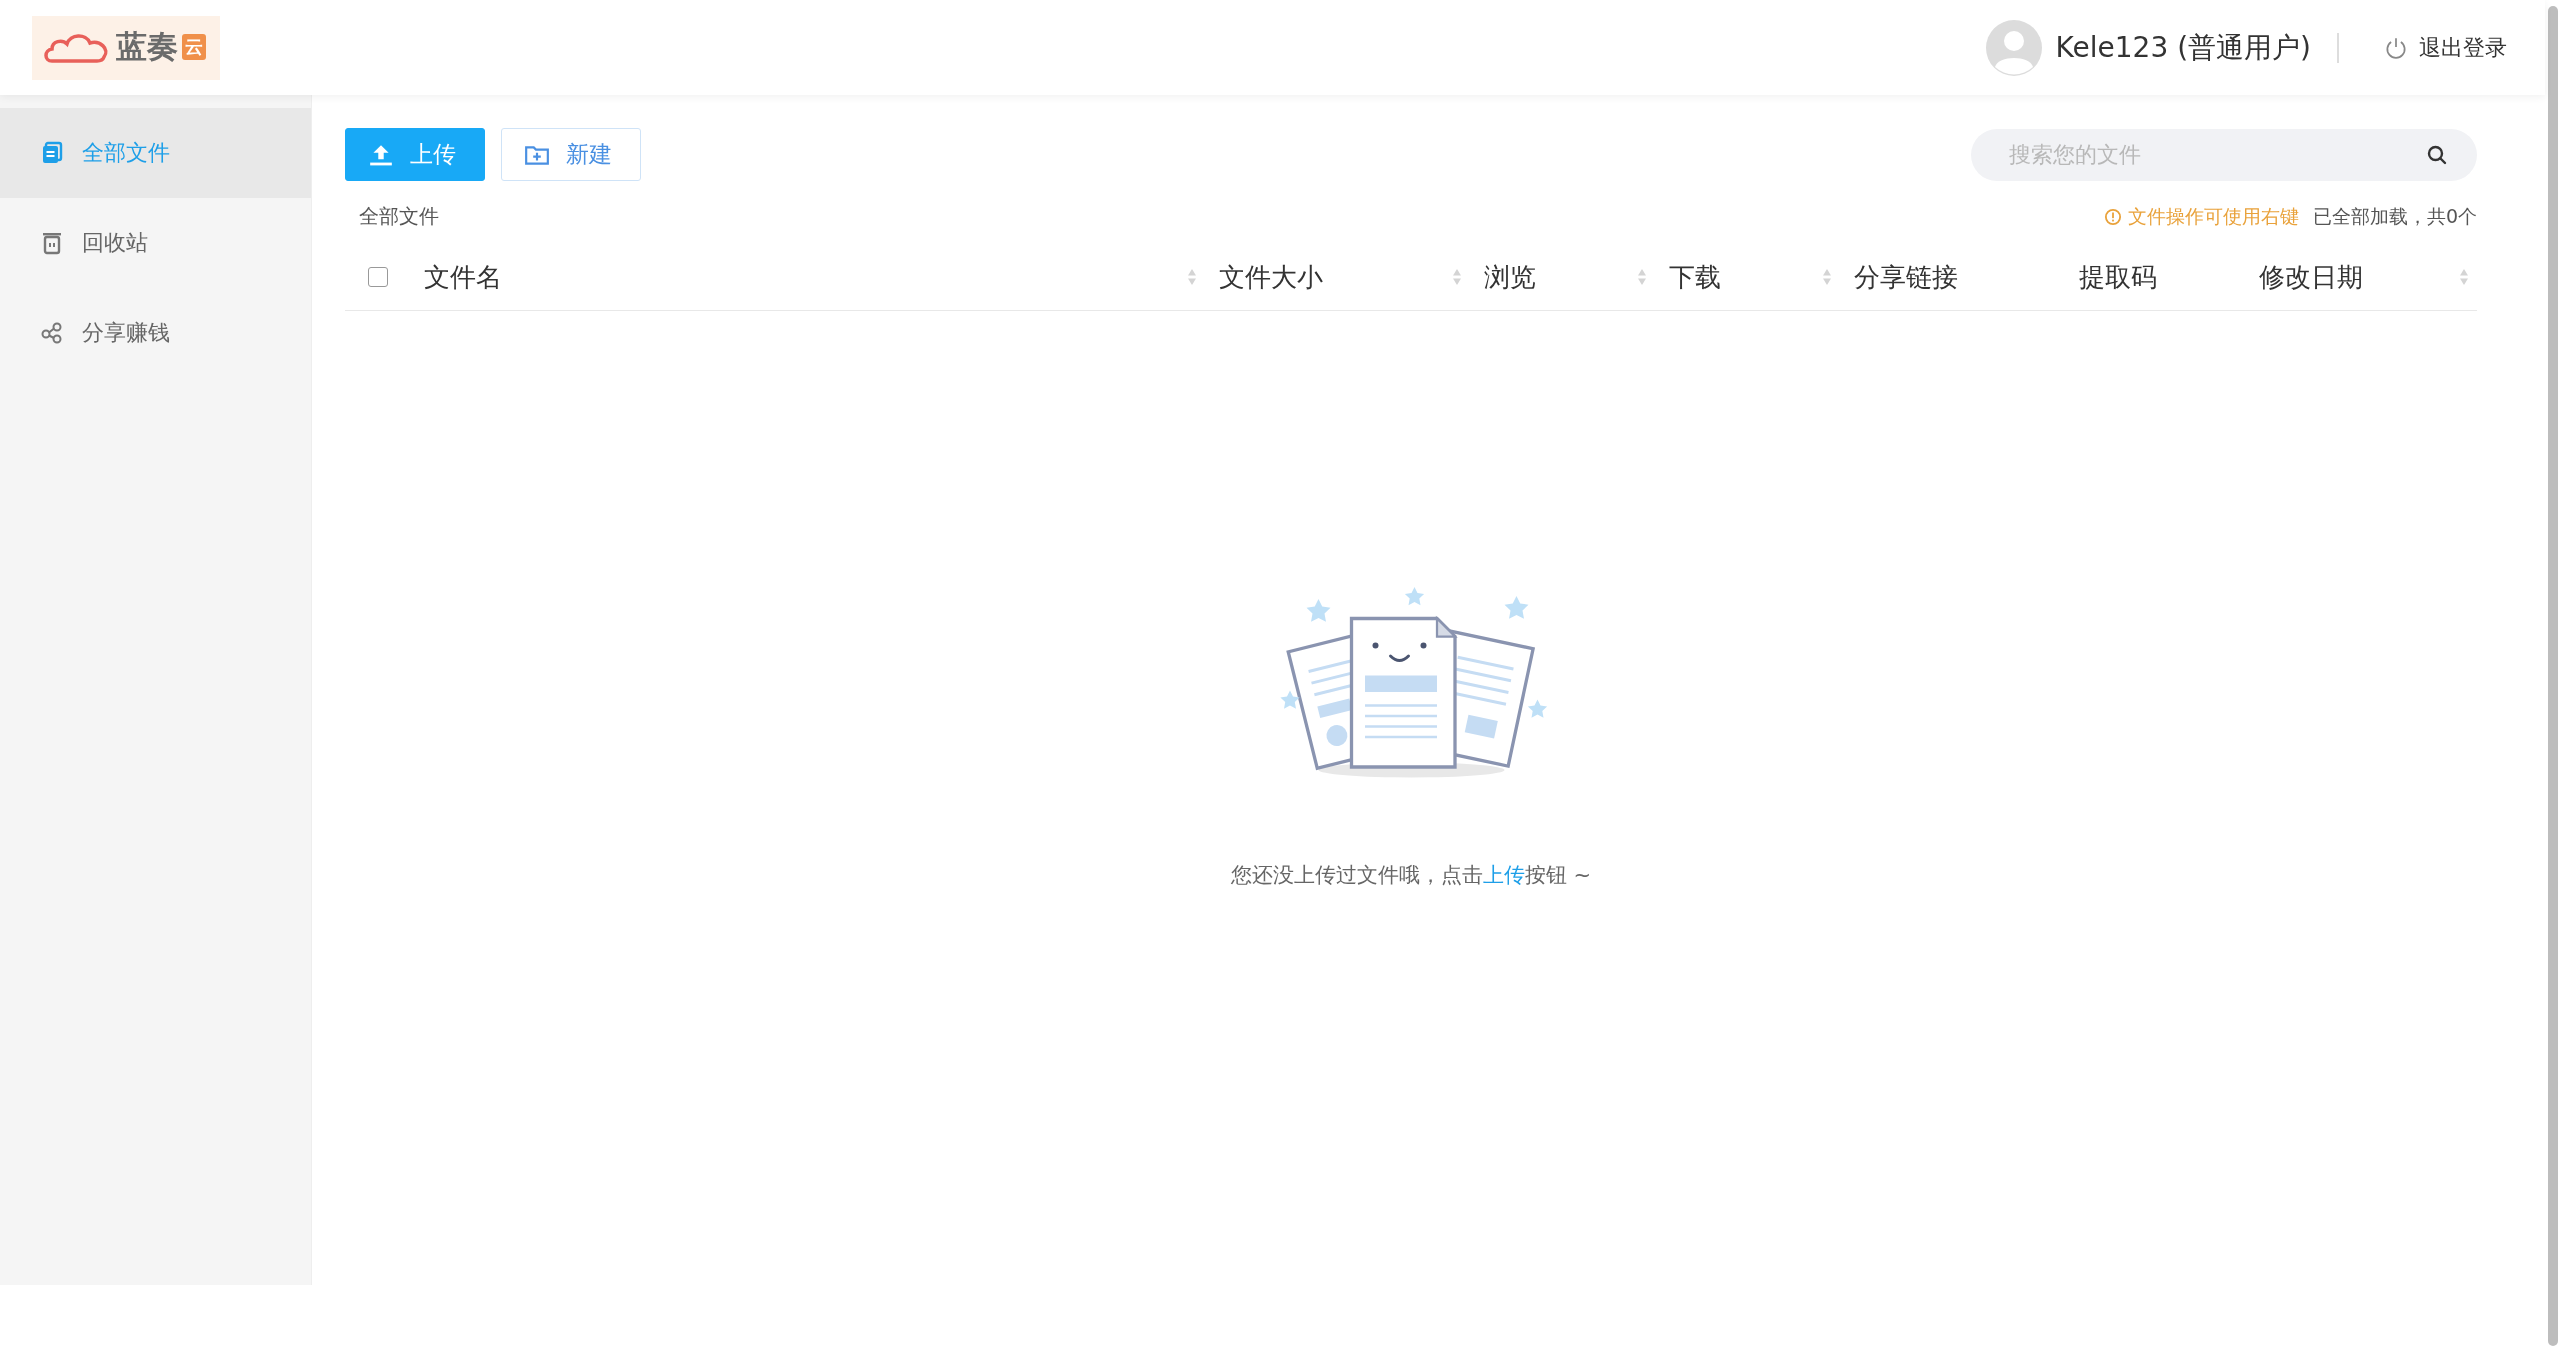  Describe the element at coordinates (399, 216) in the screenshot. I see `breadcrumb: 全部文件` at that location.